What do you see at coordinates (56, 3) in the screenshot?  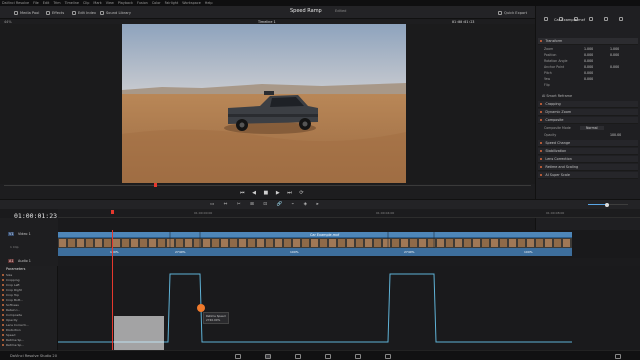 I see `menu-trim: Trim` at bounding box center [56, 3].